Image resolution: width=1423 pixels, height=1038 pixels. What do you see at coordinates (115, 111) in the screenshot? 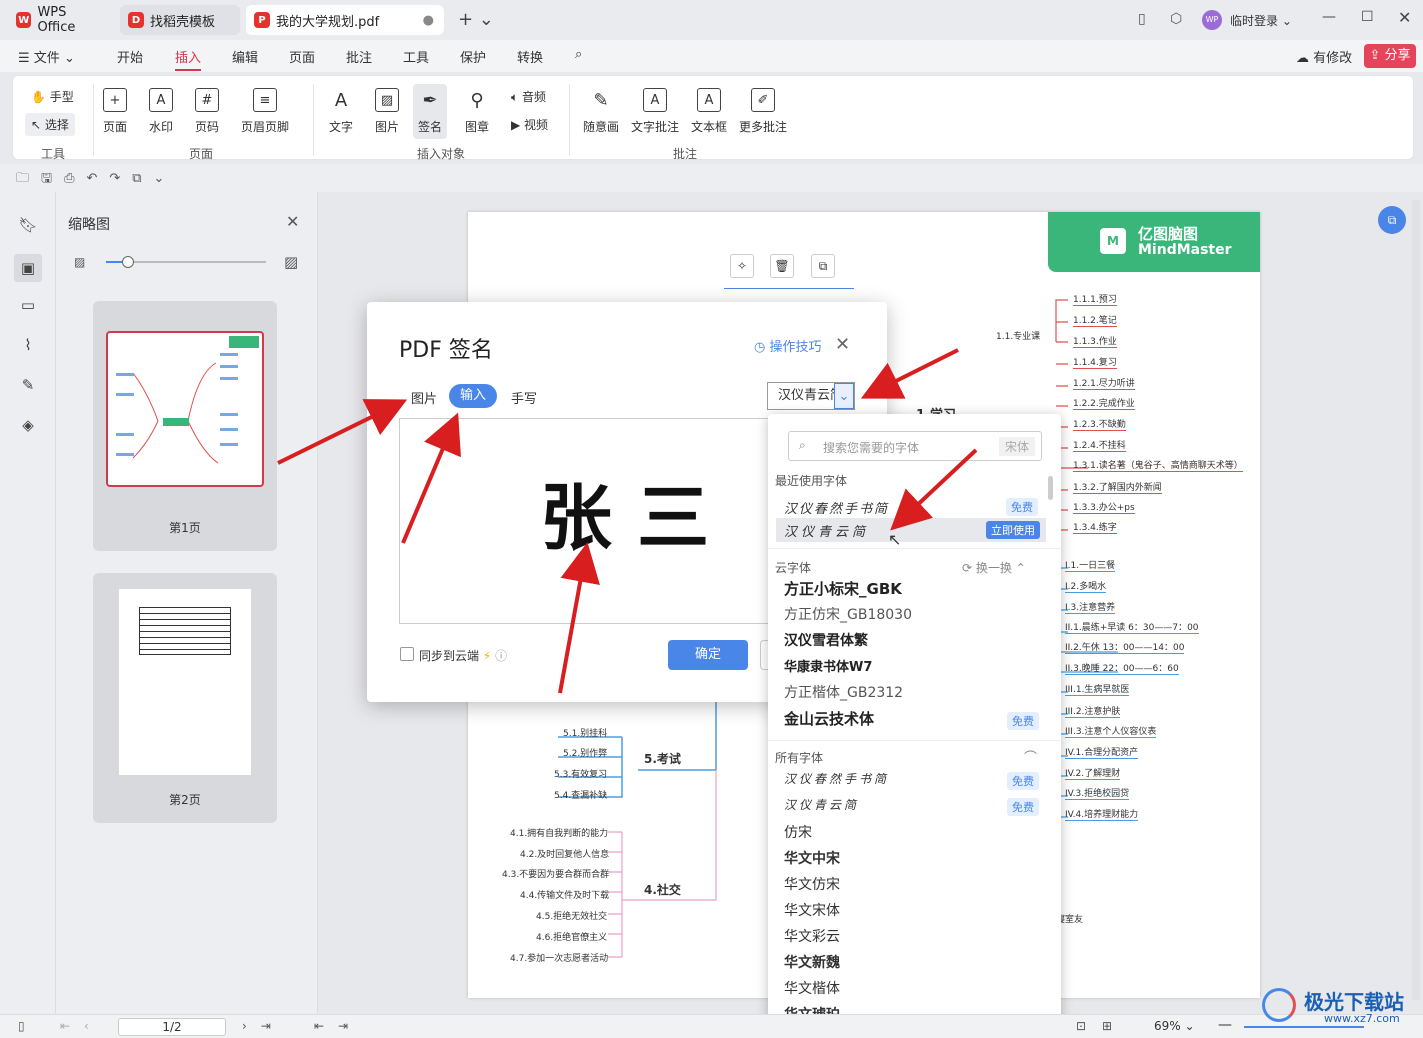
I see `page-button: + 页面` at bounding box center [115, 111].